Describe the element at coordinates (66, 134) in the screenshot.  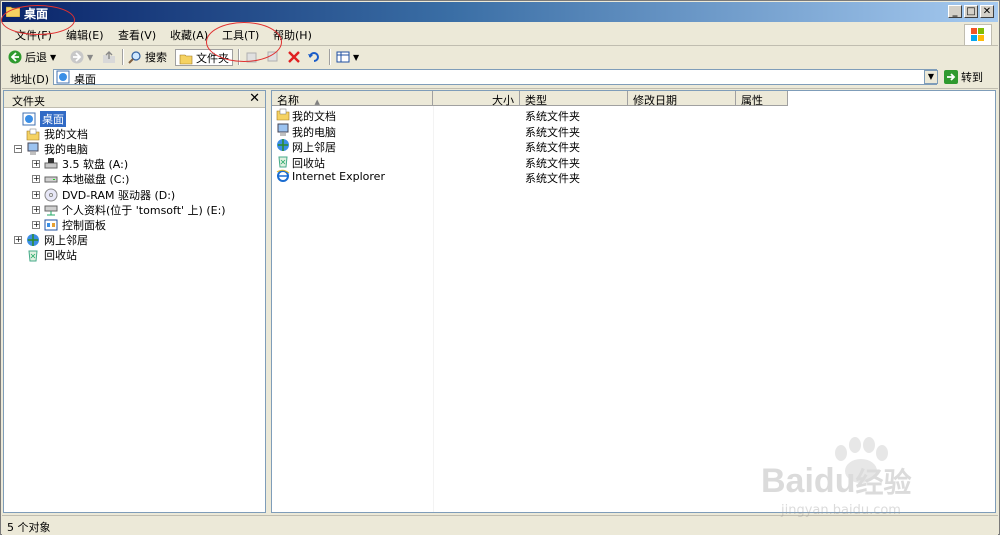
I see `tree-item-label: 我的文档` at that location.